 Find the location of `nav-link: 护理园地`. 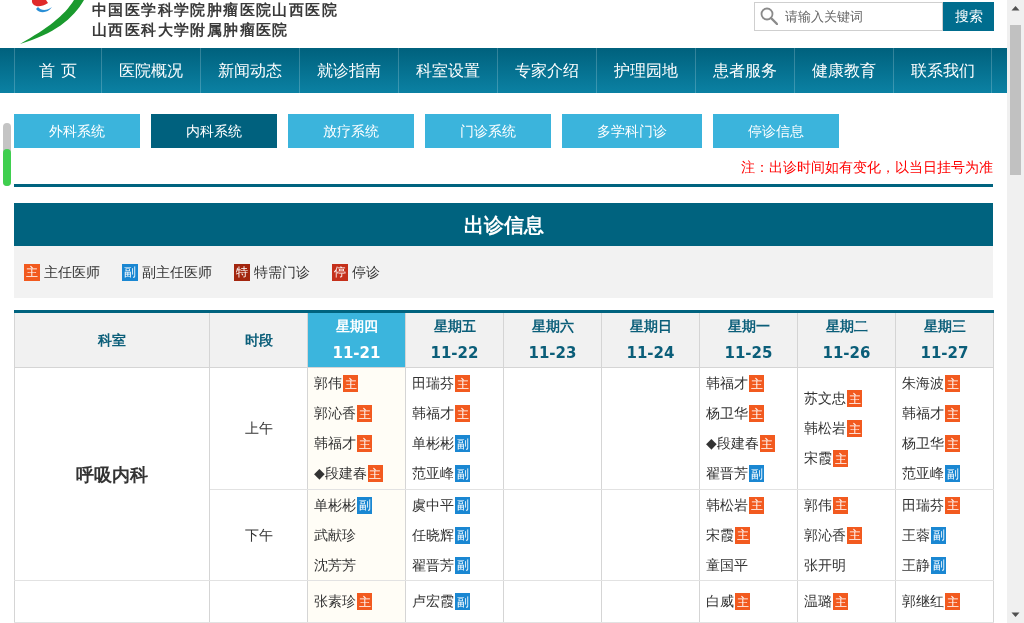

nav-link: 护理园地 is located at coordinates (645, 70).